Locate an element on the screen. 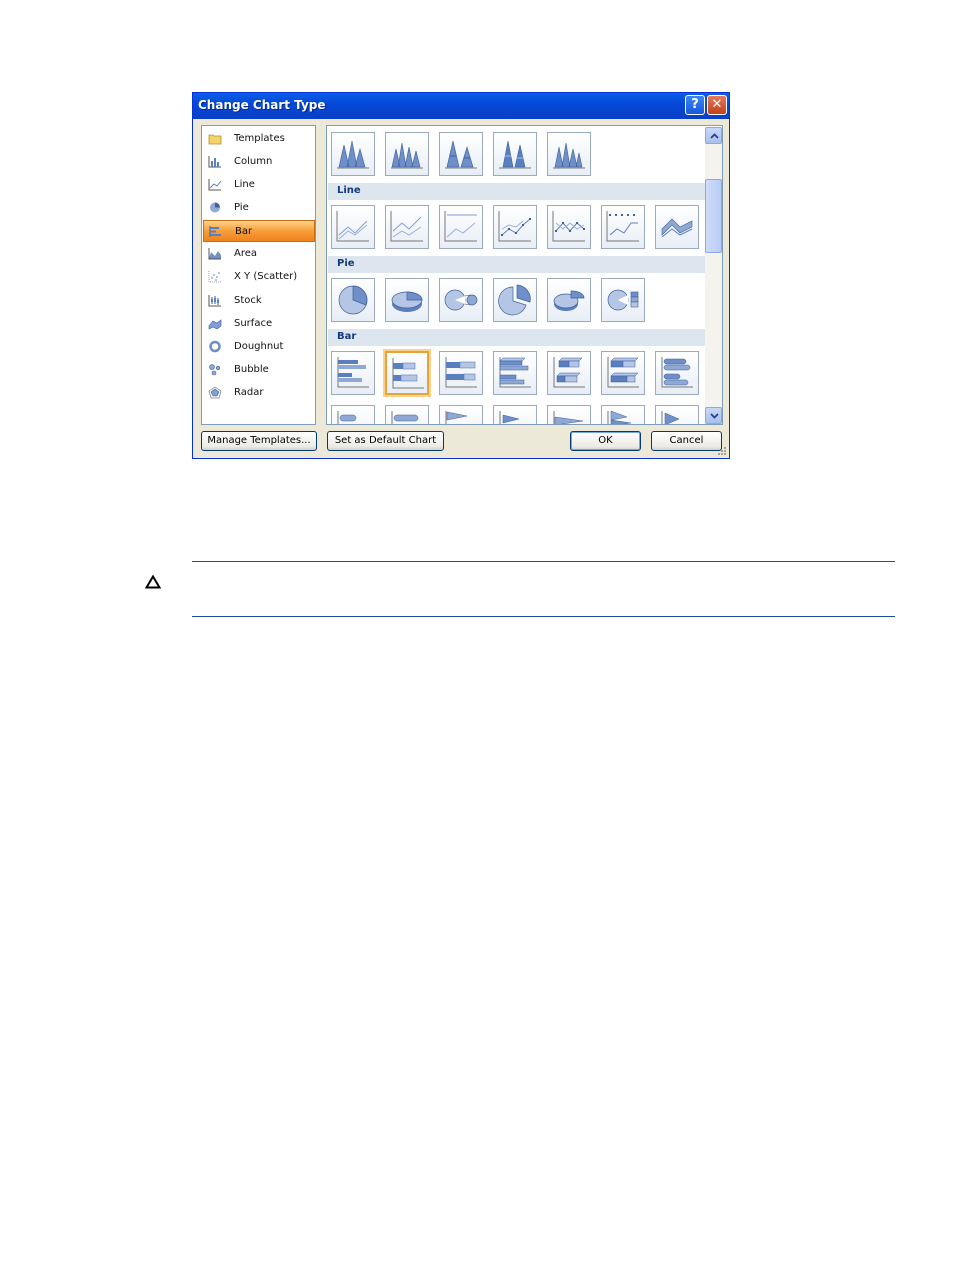  exploded-pie-icon is located at coordinates (514, 300).